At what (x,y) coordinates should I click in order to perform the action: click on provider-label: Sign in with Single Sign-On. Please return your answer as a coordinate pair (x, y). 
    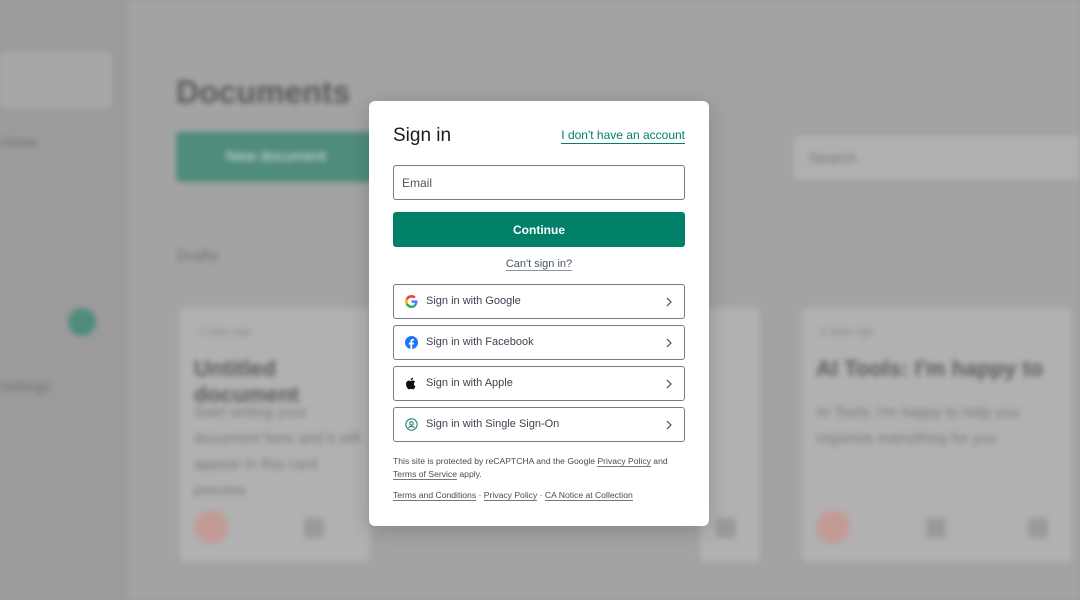
    Looking at the image, I should click on (493, 424).